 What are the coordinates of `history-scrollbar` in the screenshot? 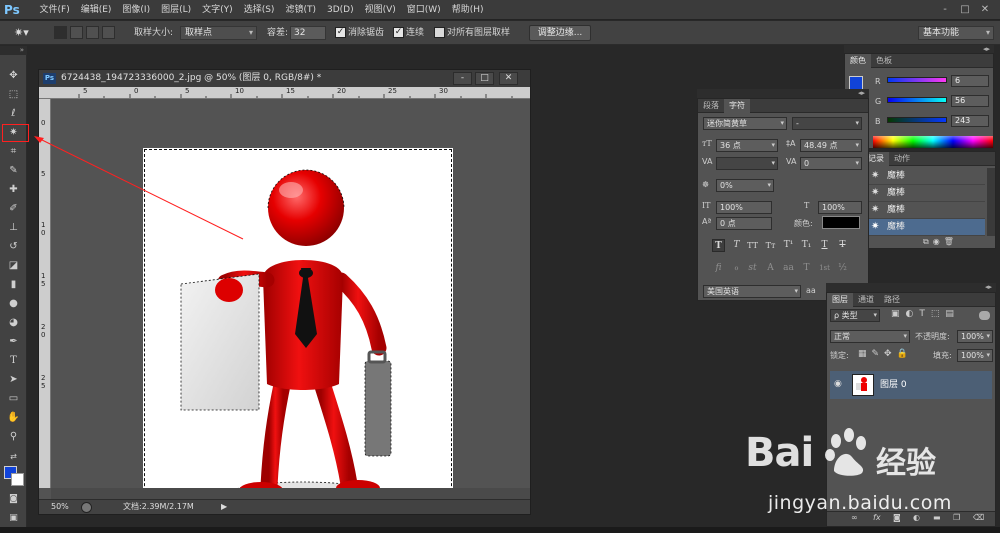 It's located at (991, 202).